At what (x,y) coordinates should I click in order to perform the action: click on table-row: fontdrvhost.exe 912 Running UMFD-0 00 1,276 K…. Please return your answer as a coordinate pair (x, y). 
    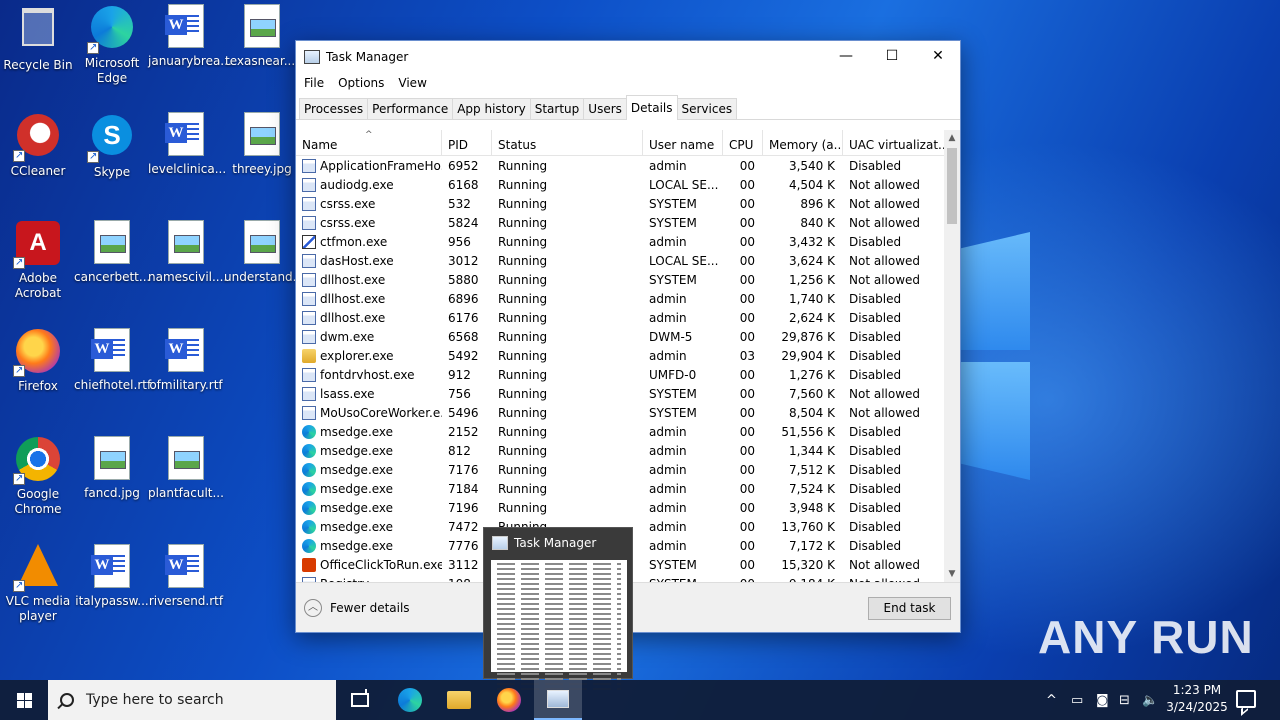
    Looking at the image, I should click on (620, 374).